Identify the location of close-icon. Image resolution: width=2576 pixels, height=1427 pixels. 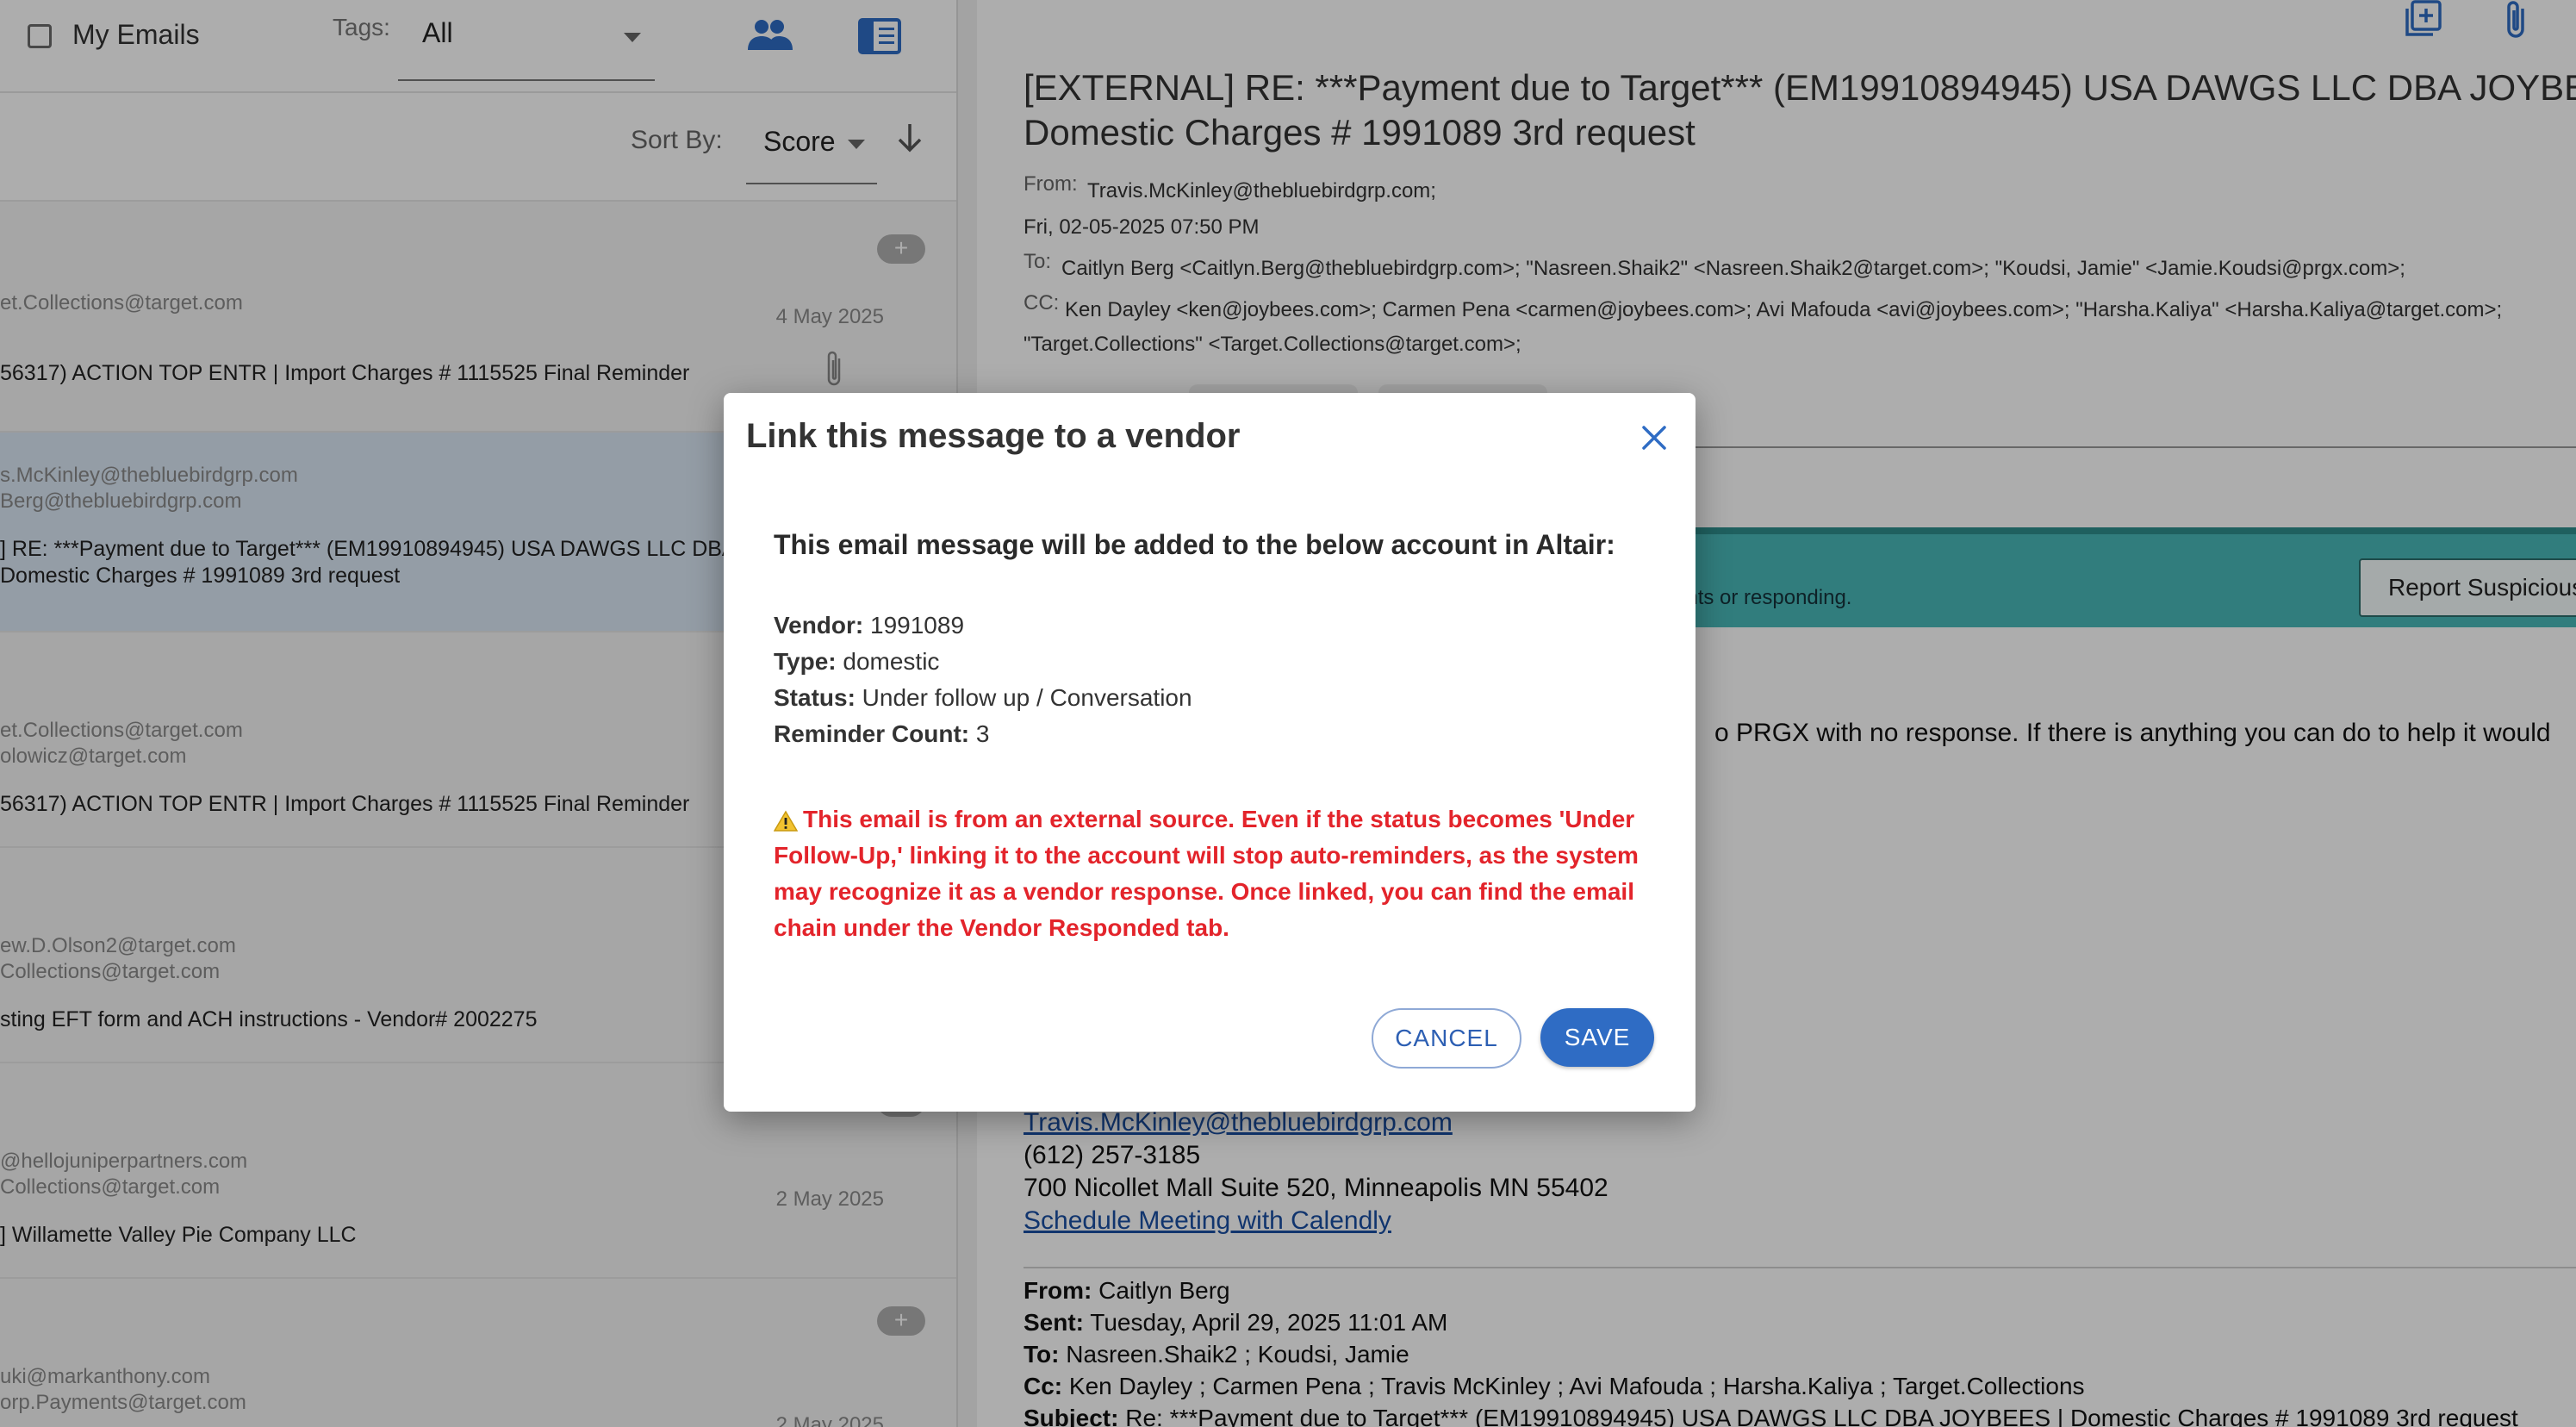
(1654, 438).